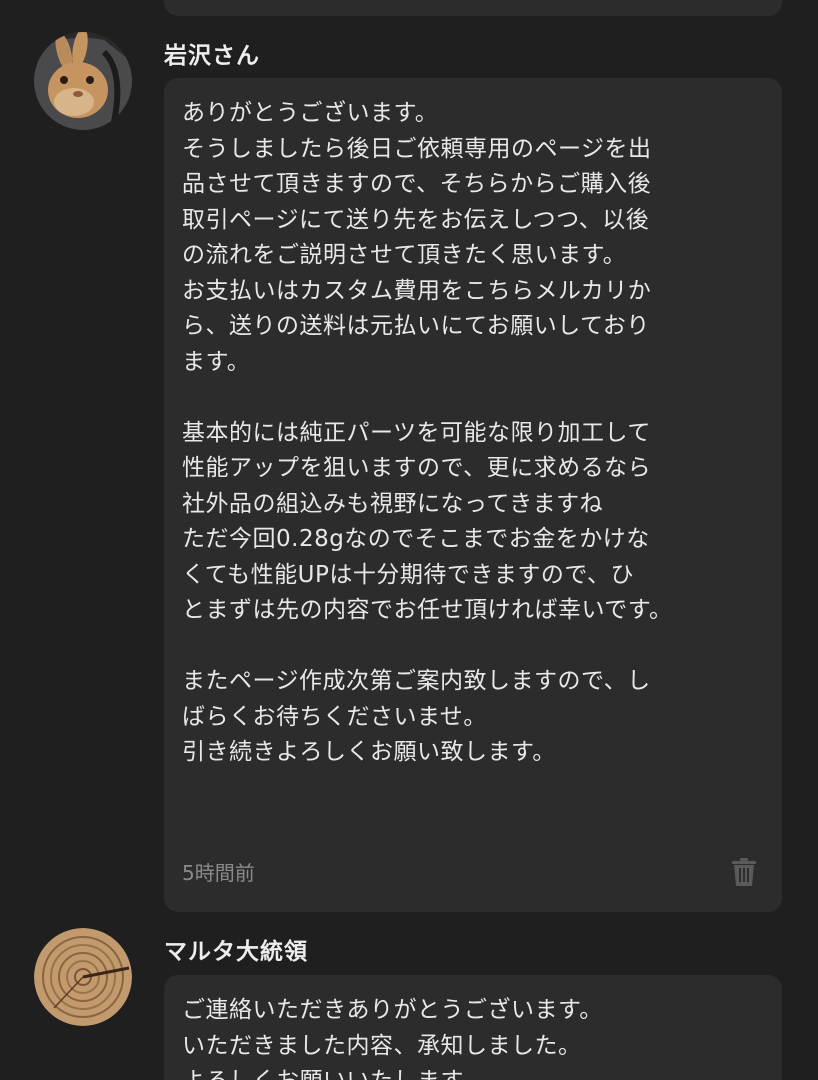 Image resolution: width=818 pixels, height=1080 pixels. Describe the element at coordinates (417, 184) in the screenshot. I see `message-line: 品させて頂きますので、そちらからご購入後` at that location.